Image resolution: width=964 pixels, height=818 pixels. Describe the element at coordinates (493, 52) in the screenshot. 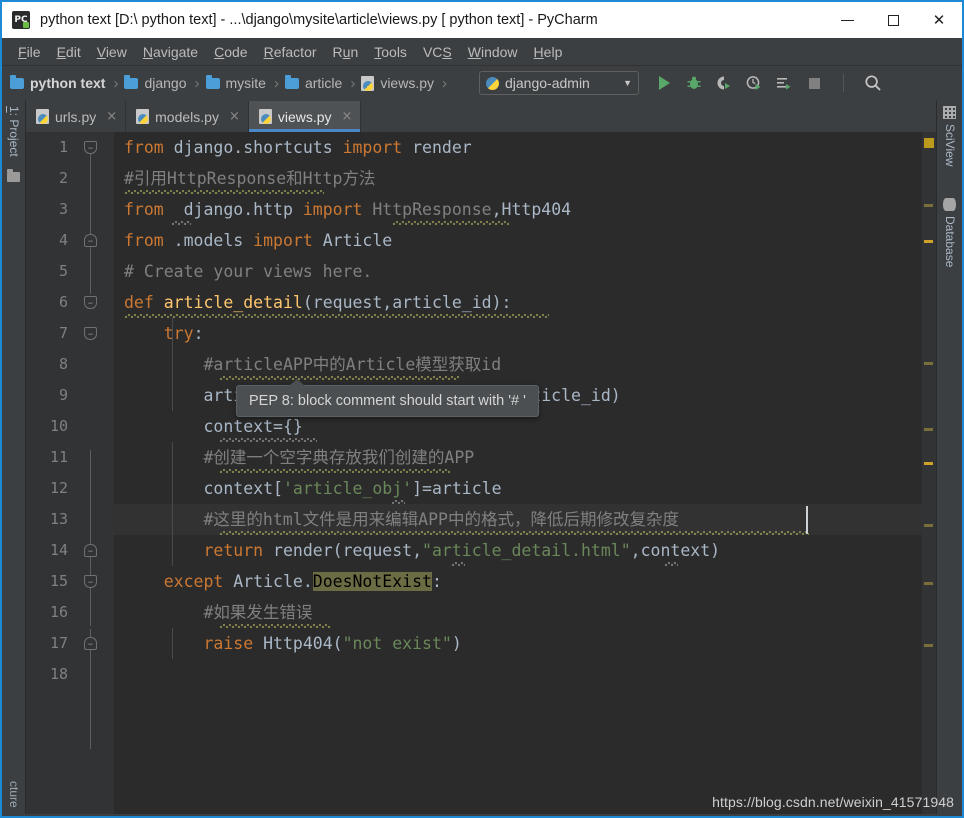

I see `menu-window: Window` at that location.